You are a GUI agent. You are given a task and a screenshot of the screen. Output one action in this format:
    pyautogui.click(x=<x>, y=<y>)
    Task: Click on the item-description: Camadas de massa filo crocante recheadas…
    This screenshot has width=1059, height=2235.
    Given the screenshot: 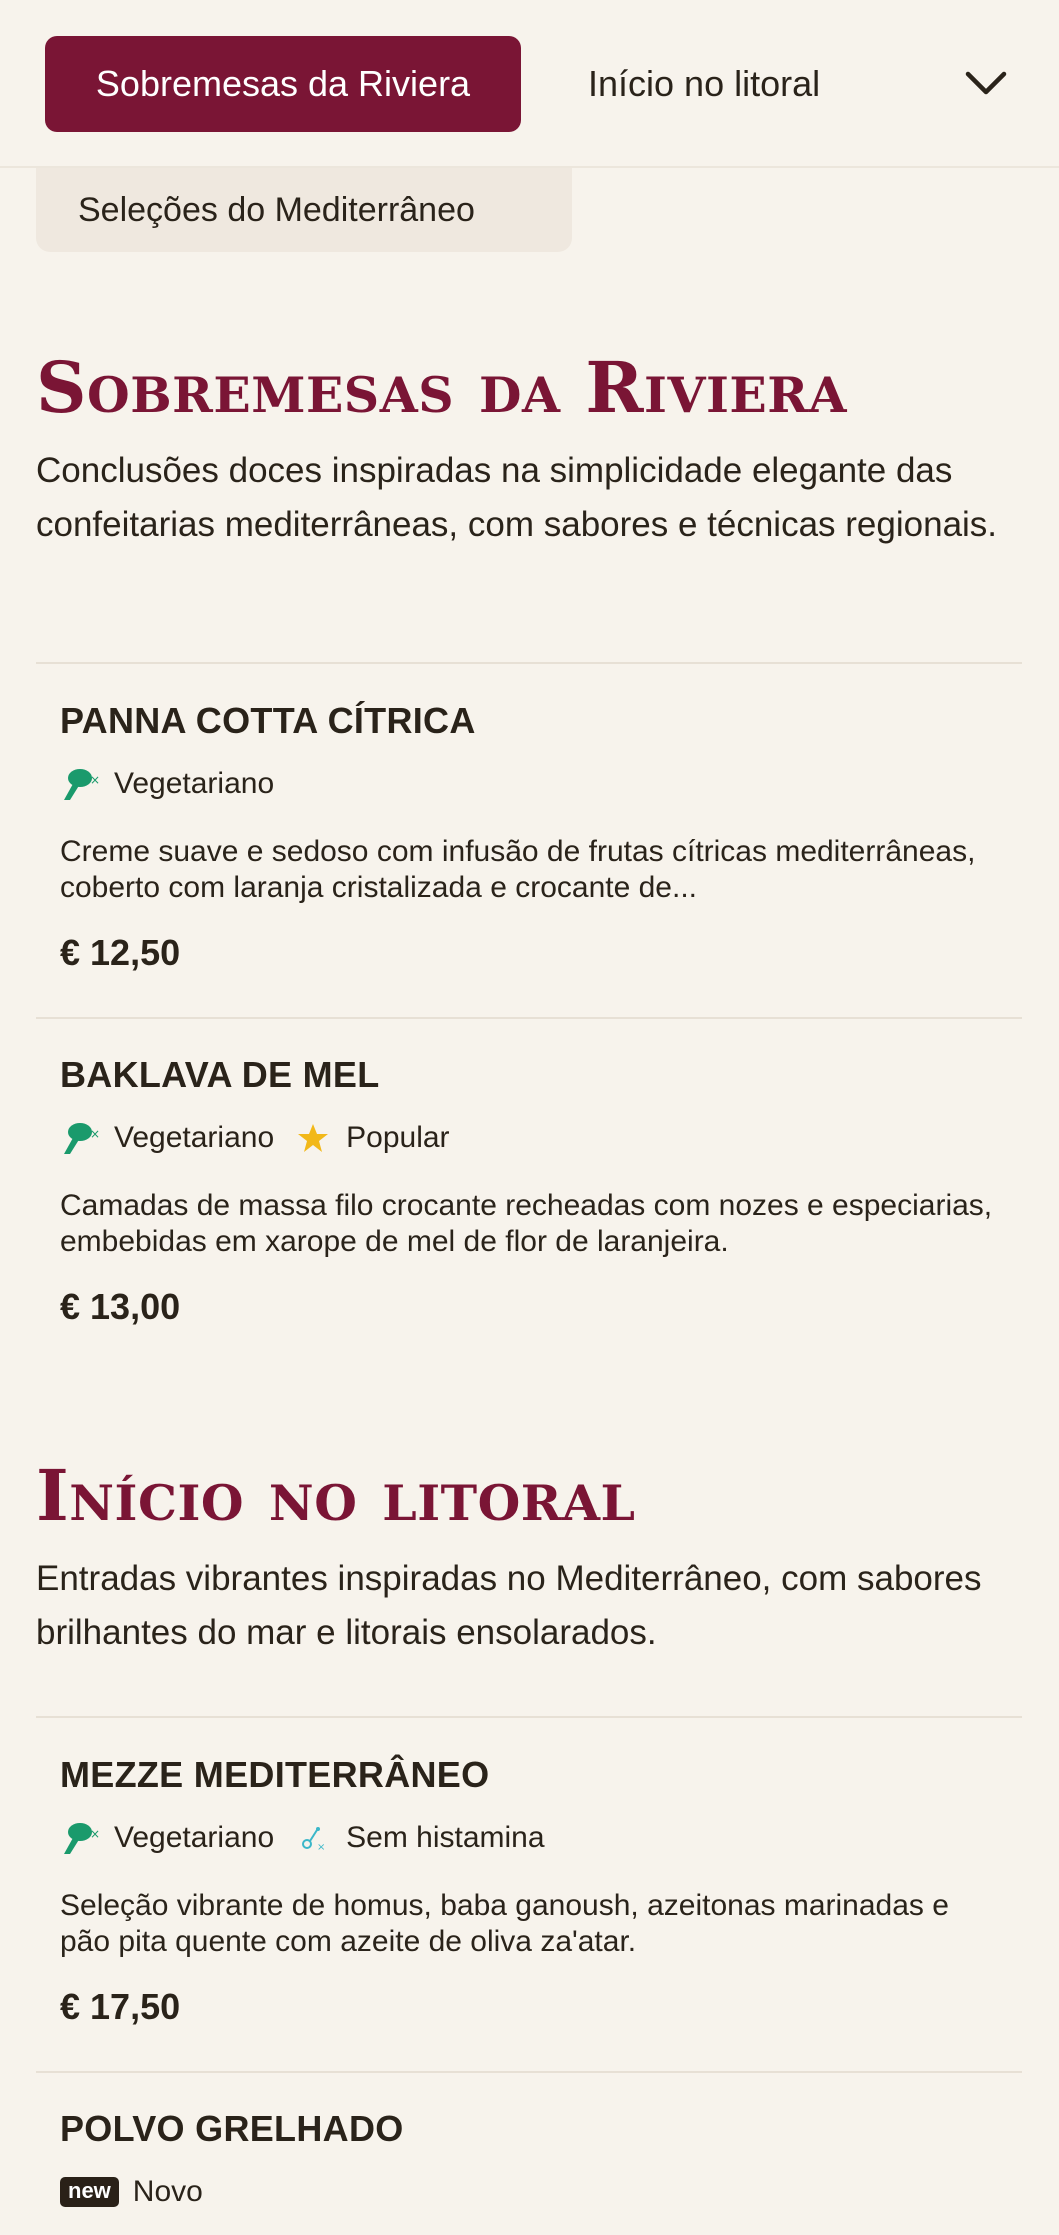 What is the action you would take?
    pyautogui.click(x=526, y=1223)
    